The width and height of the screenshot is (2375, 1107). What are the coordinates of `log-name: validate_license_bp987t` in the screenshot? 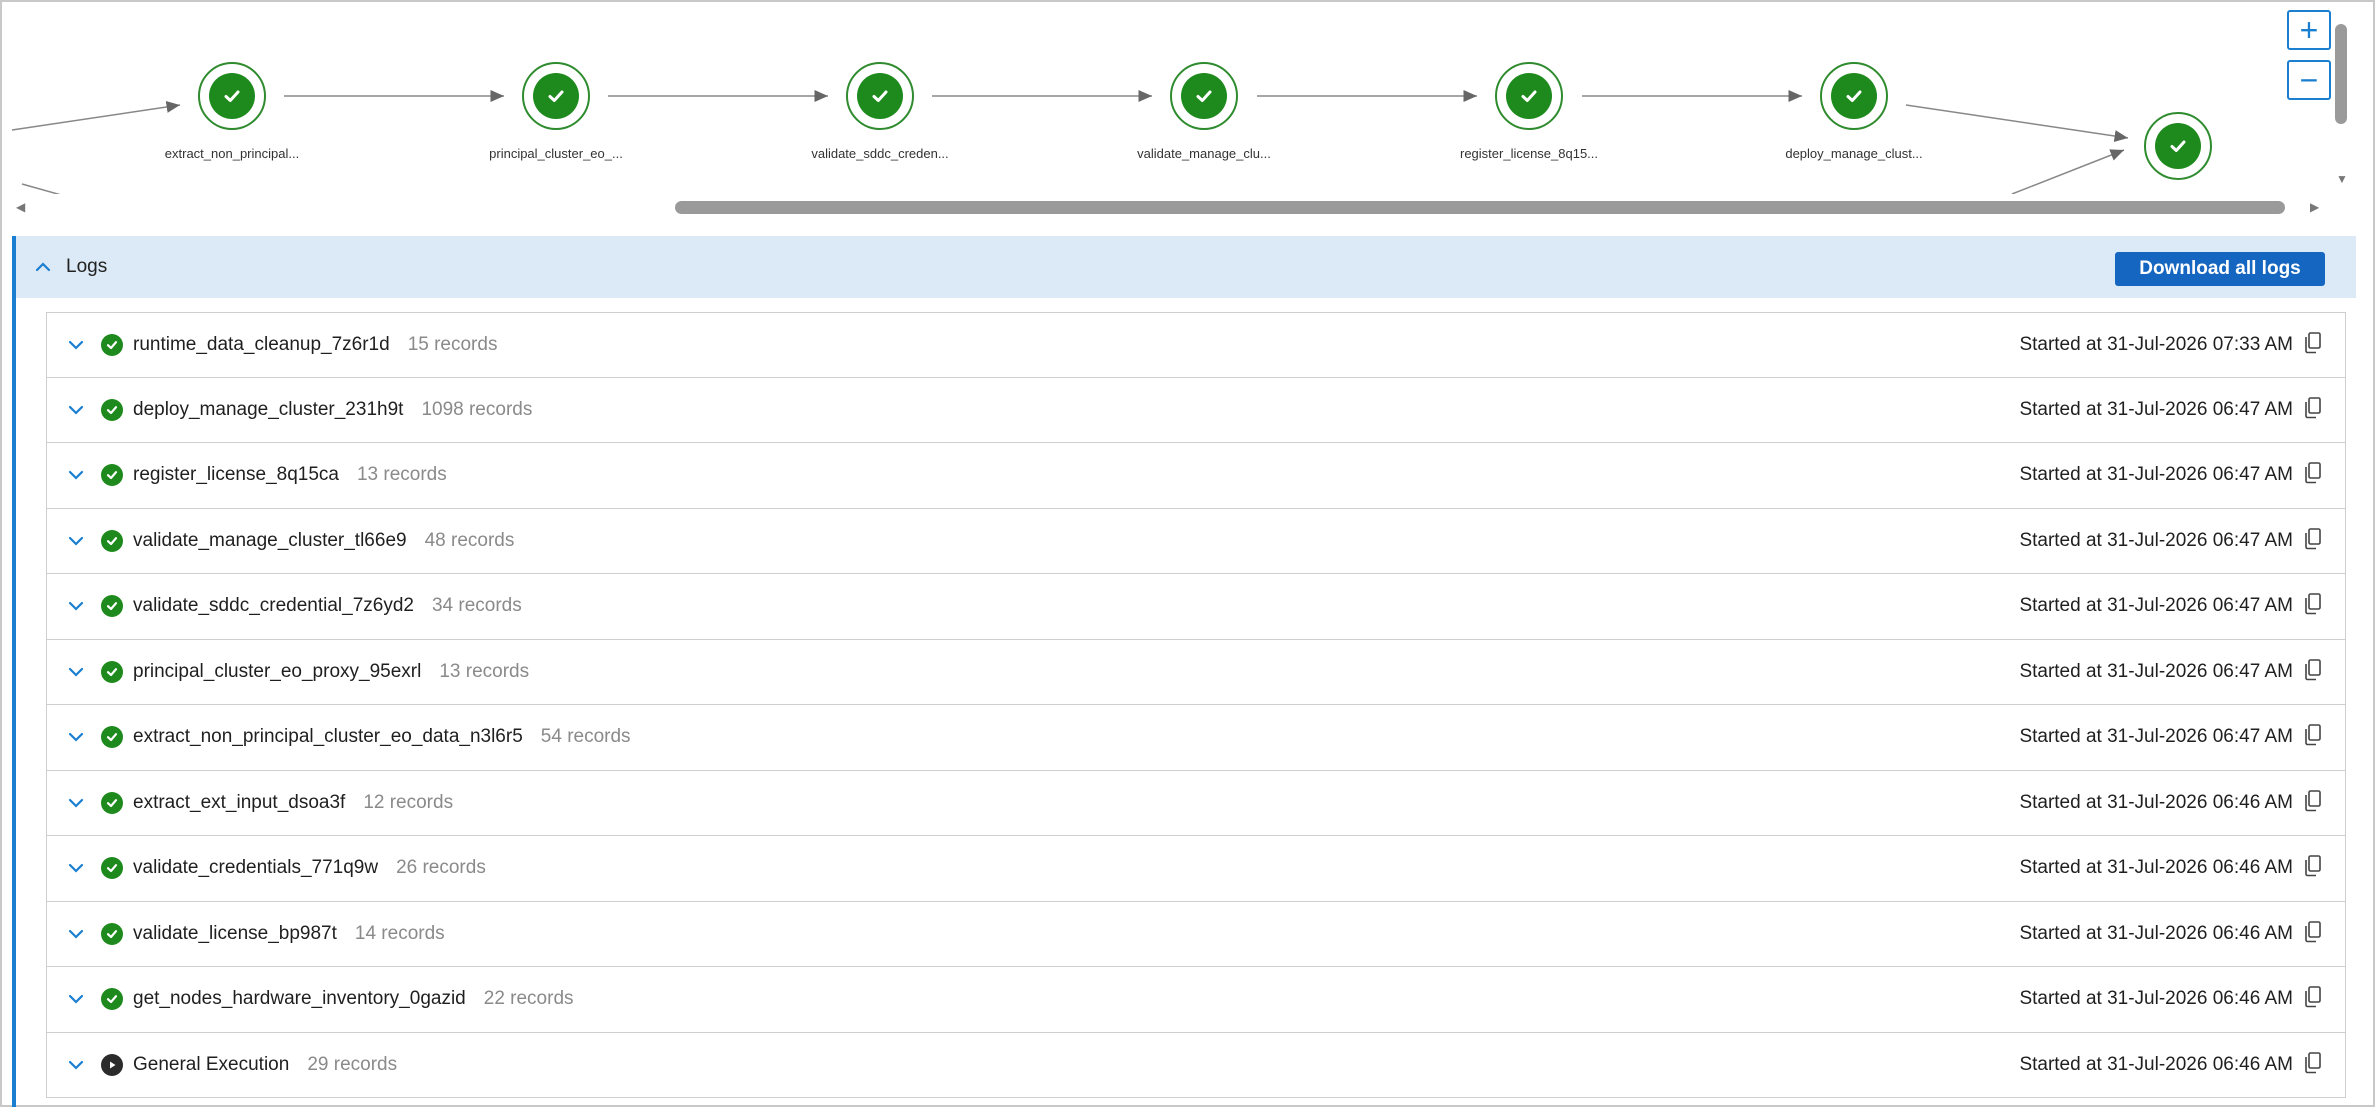 It's located at (235, 933).